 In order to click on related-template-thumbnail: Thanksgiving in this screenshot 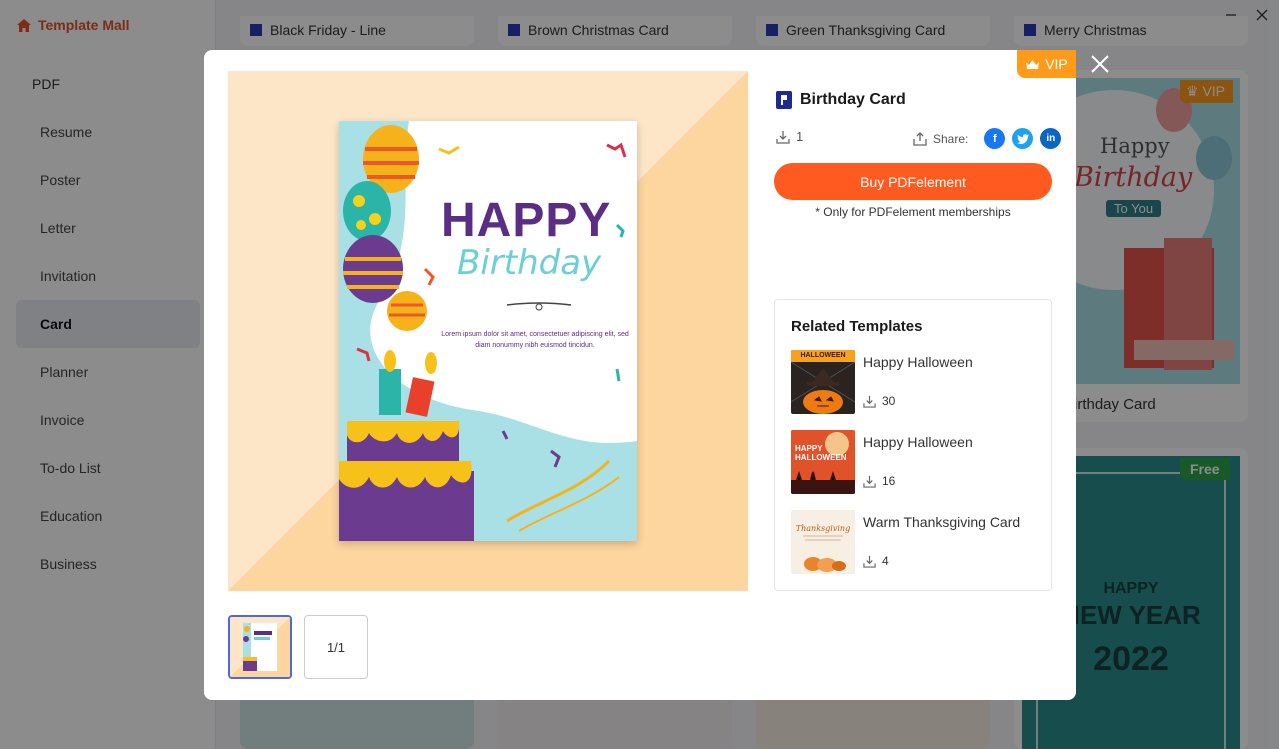, I will do `click(823, 542)`.